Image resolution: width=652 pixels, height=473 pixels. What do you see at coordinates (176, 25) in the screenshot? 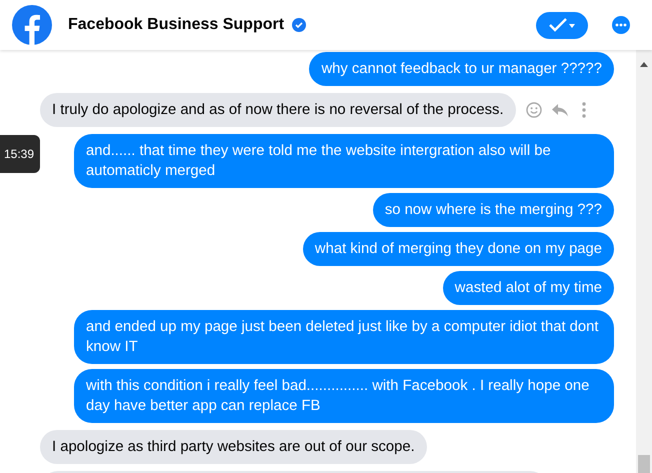
I see `chat-title: Facebook Business Support` at bounding box center [176, 25].